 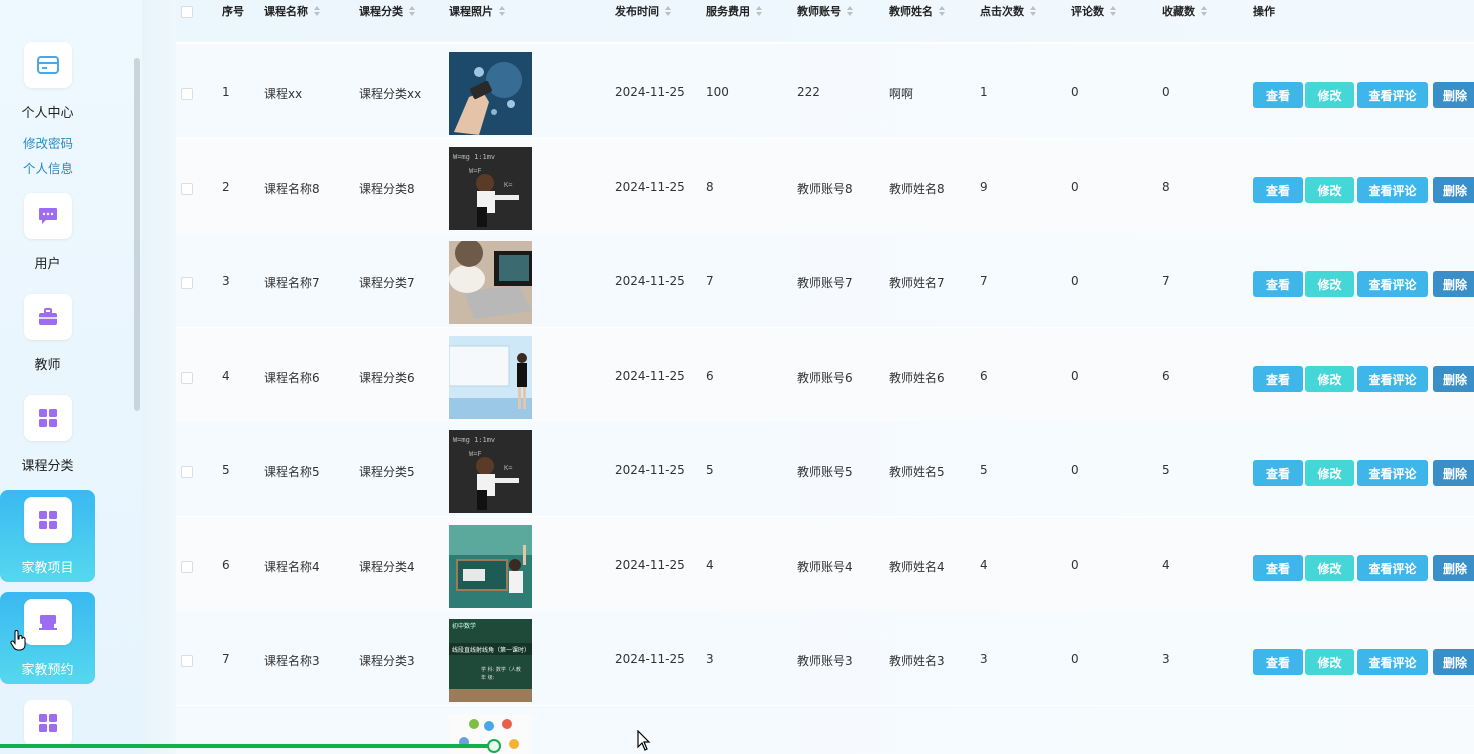 I want to click on change-password-link: 修改密码, so click(x=48, y=142).